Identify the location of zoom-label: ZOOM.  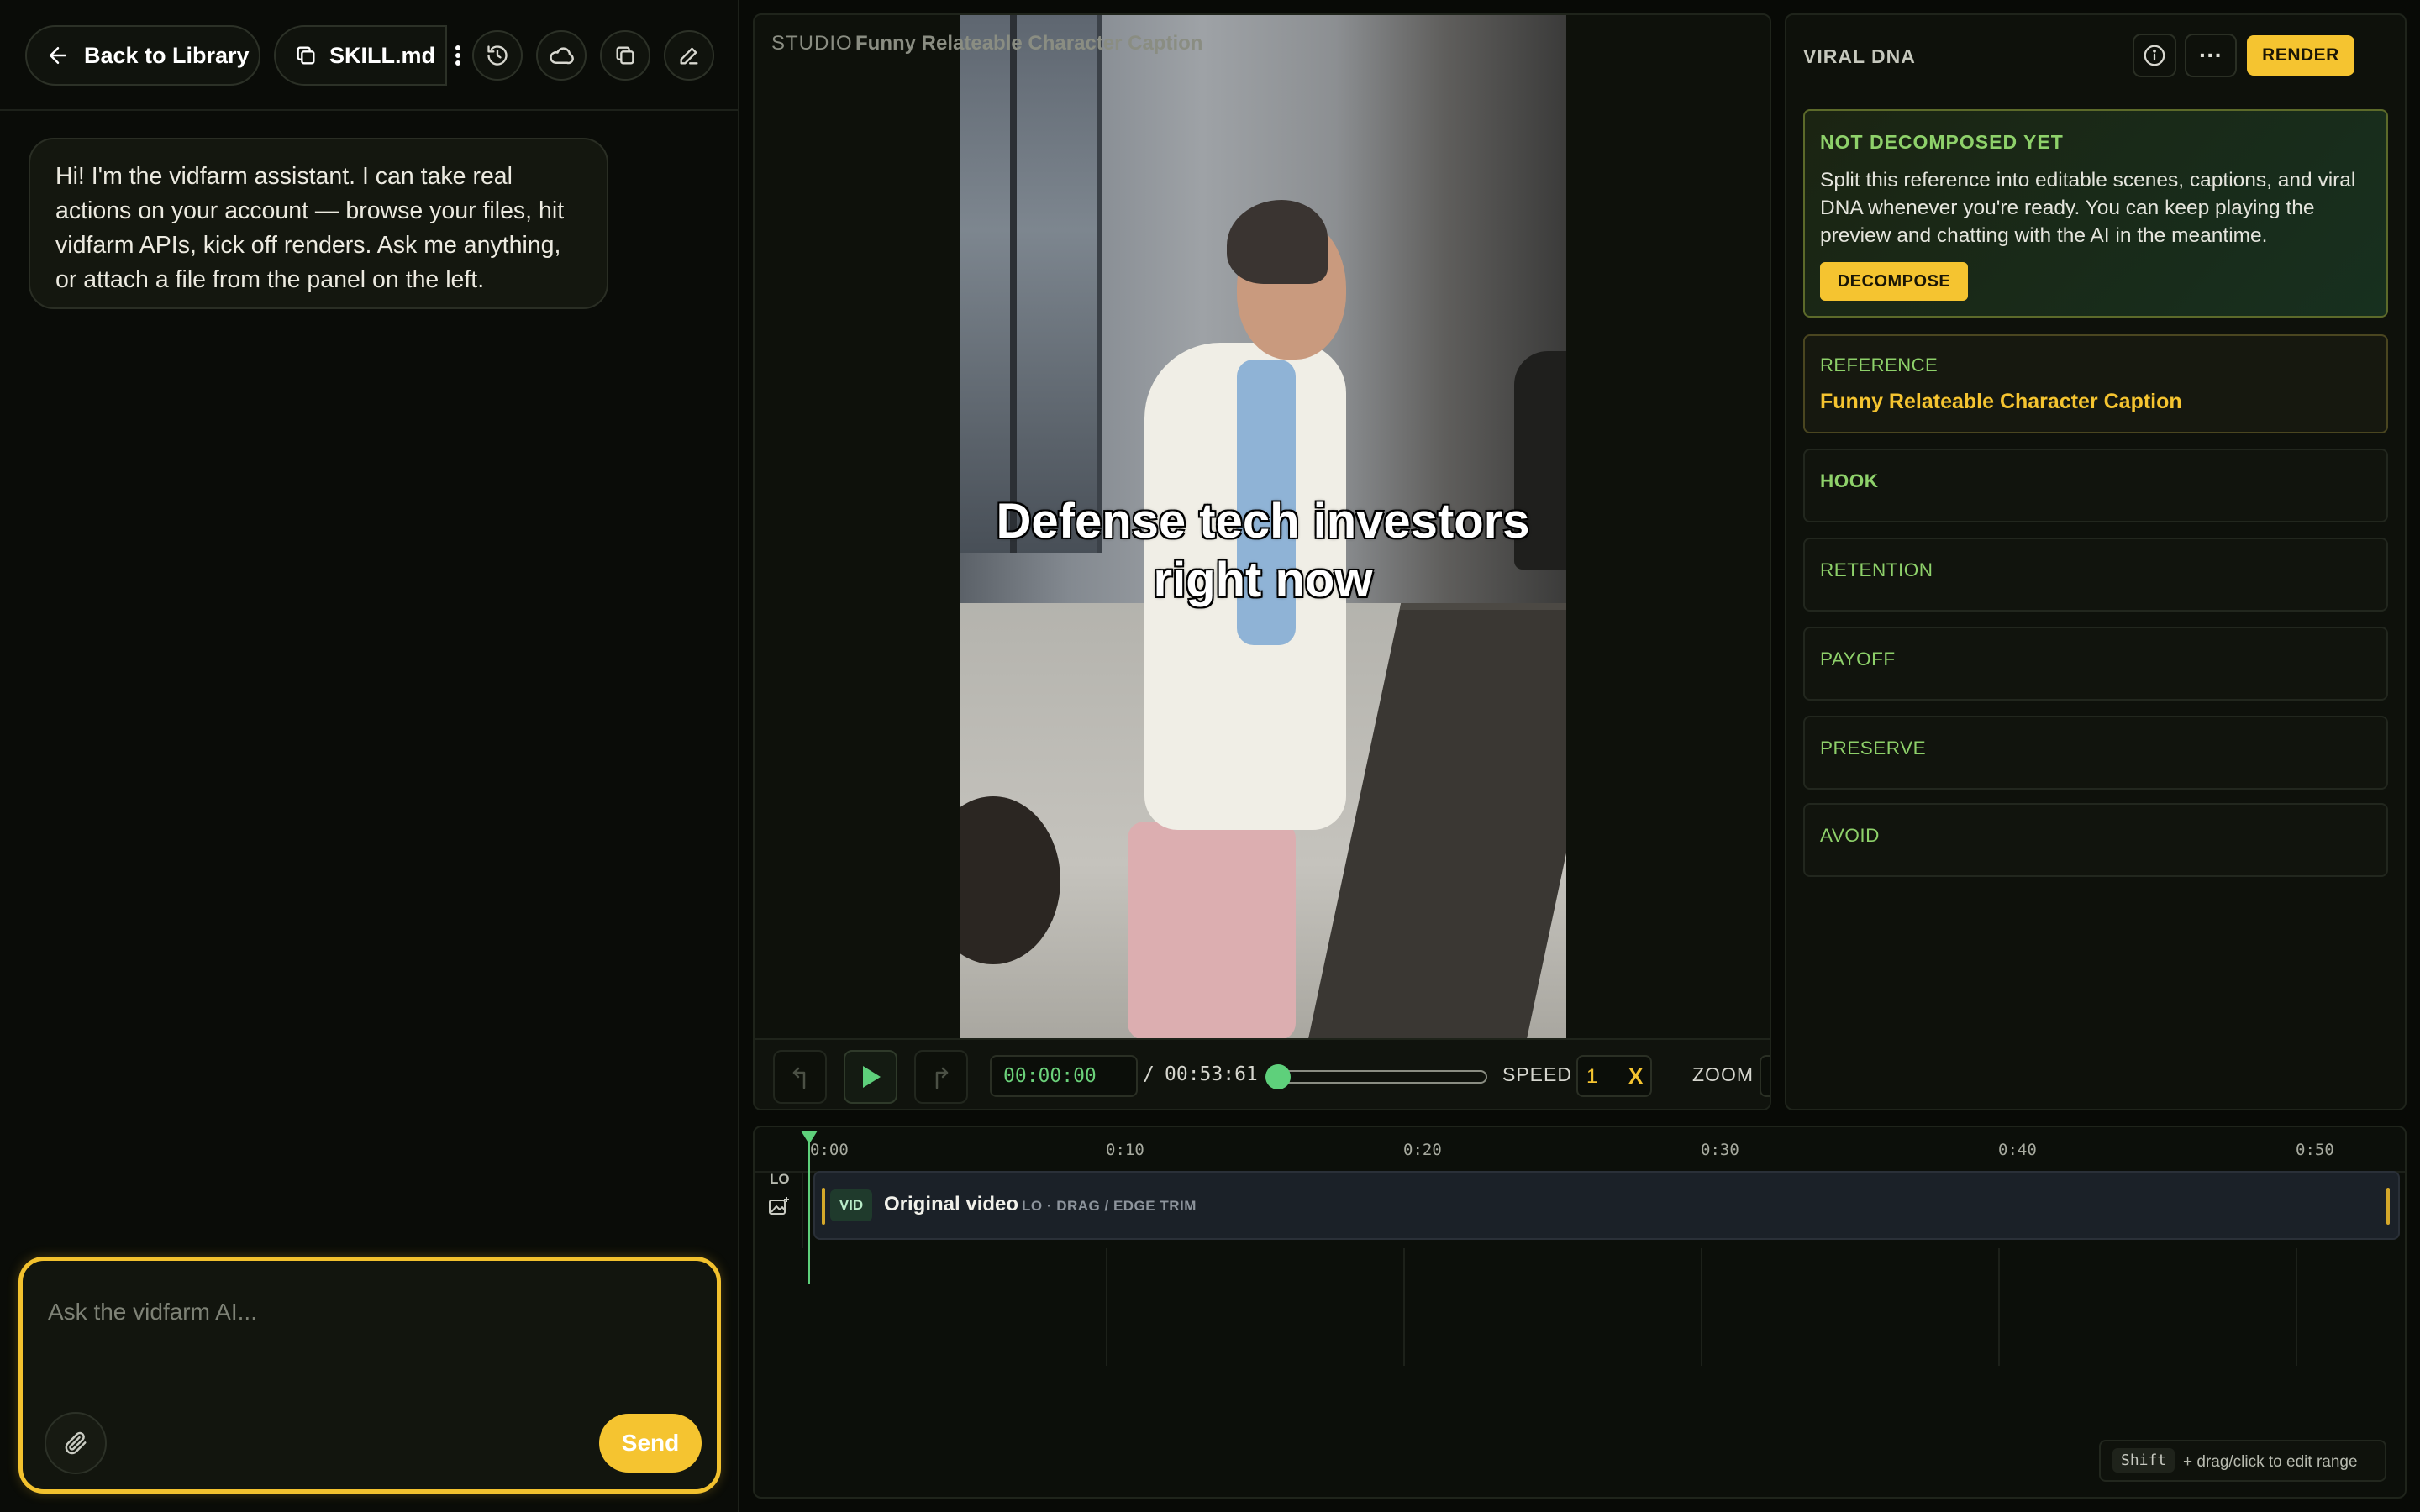
(1723, 1074).